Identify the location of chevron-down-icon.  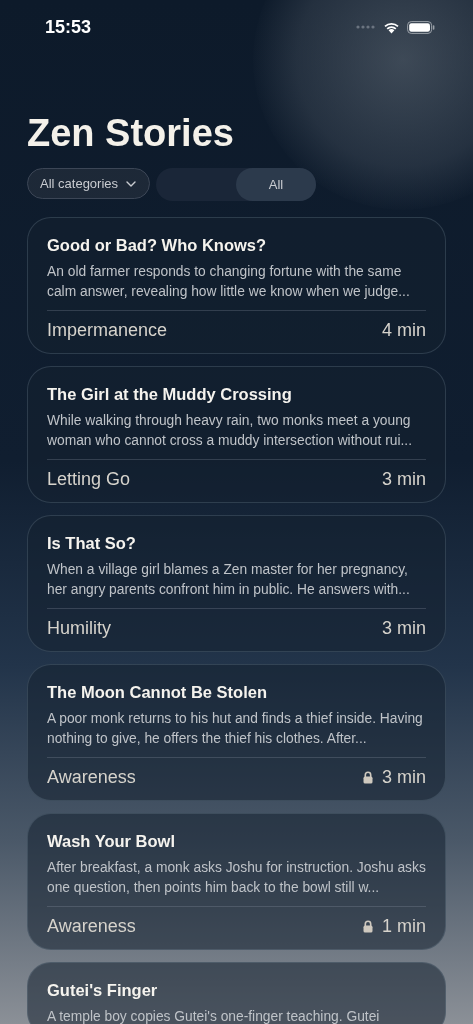
(131, 183).